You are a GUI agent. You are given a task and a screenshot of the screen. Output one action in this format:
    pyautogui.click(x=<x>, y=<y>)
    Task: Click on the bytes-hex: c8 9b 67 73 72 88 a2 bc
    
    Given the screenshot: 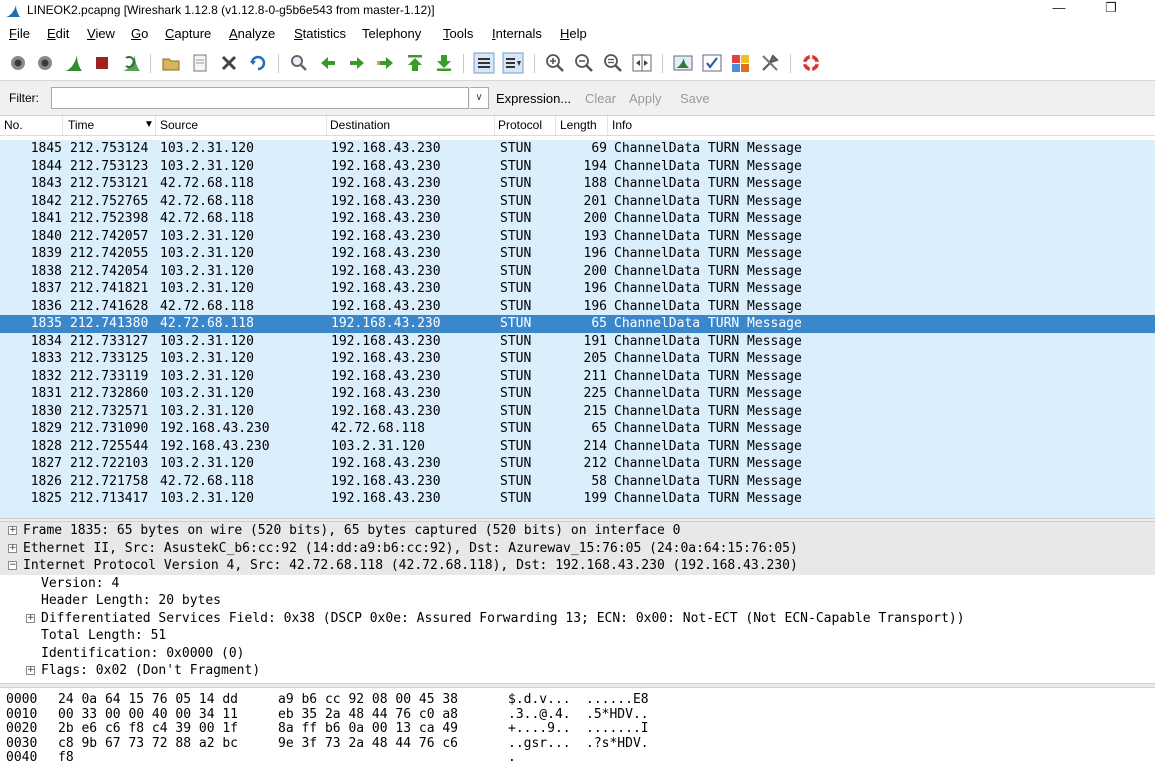 What is the action you would take?
    pyautogui.click(x=148, y=743)
    